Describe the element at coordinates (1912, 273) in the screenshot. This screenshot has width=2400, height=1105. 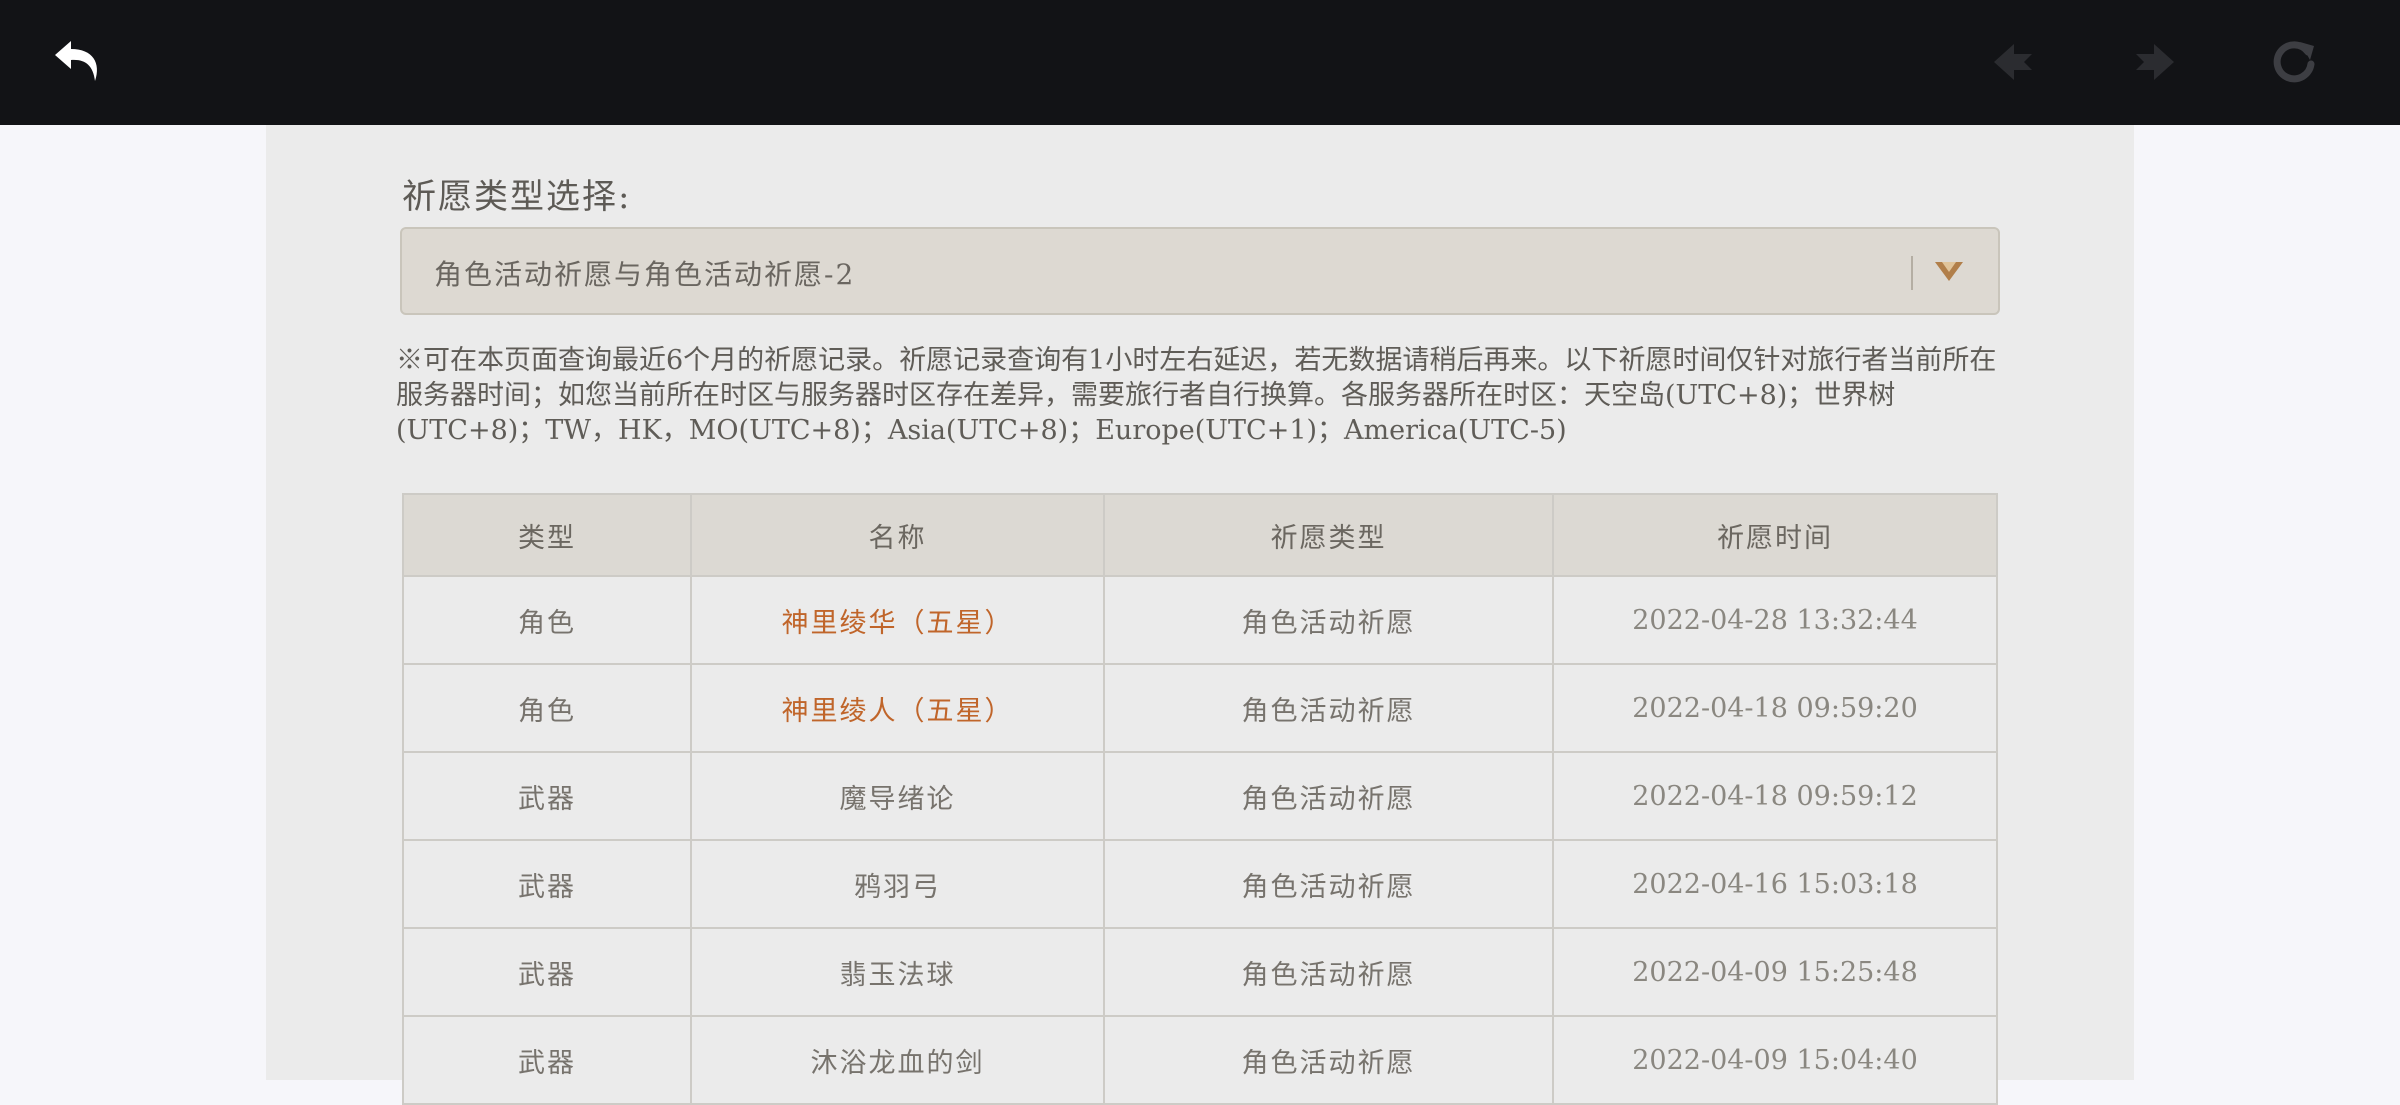
I see `select-divider` at that location.